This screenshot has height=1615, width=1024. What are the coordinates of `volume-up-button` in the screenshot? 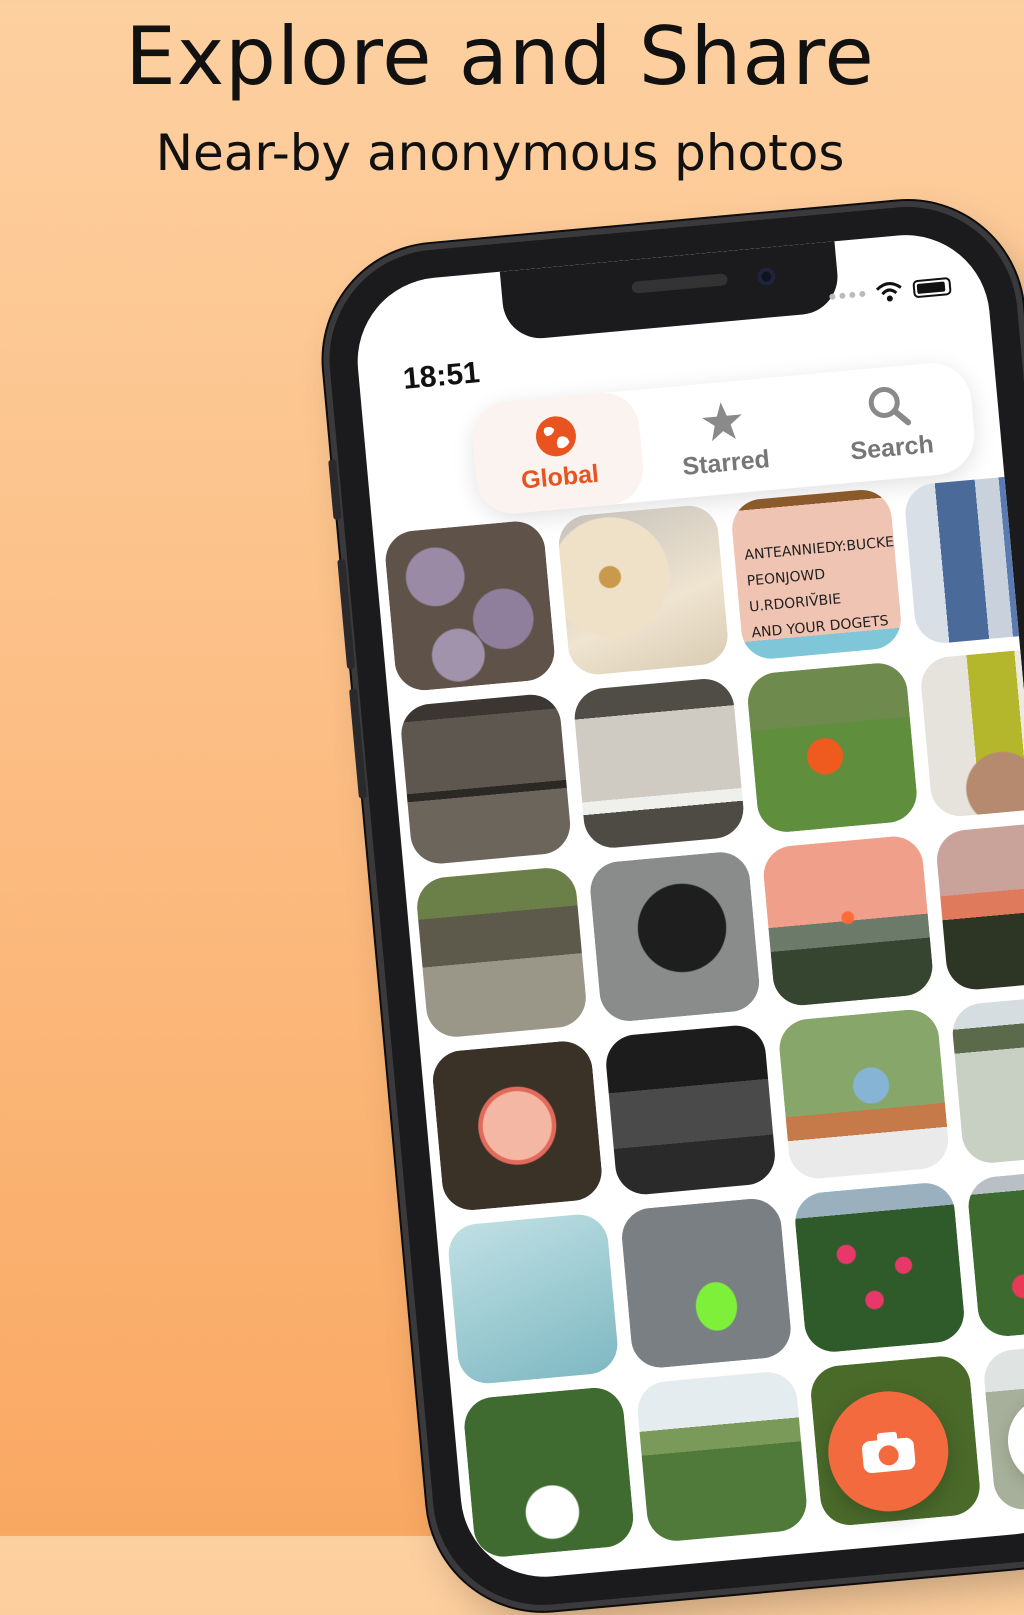 It's located at (346, 614).